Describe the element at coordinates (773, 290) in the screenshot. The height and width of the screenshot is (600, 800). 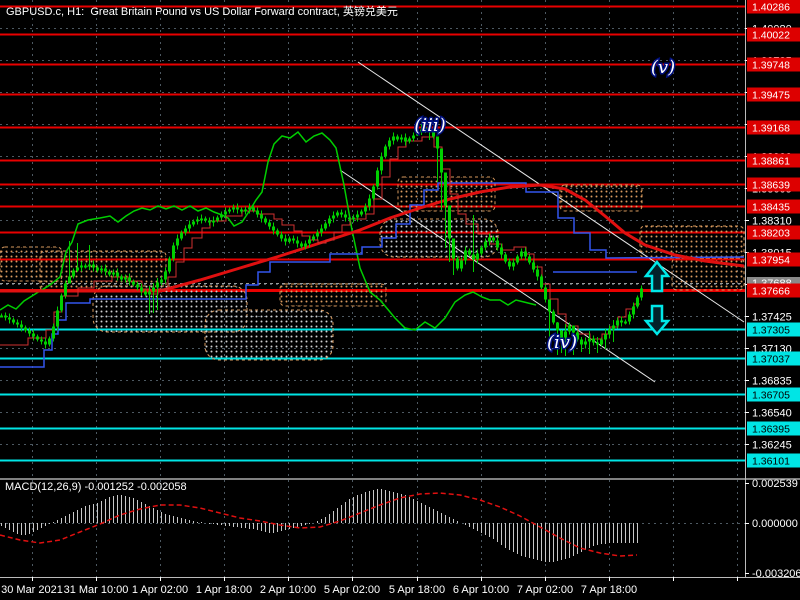
I see `red-level-label: 1.37666` at that location.